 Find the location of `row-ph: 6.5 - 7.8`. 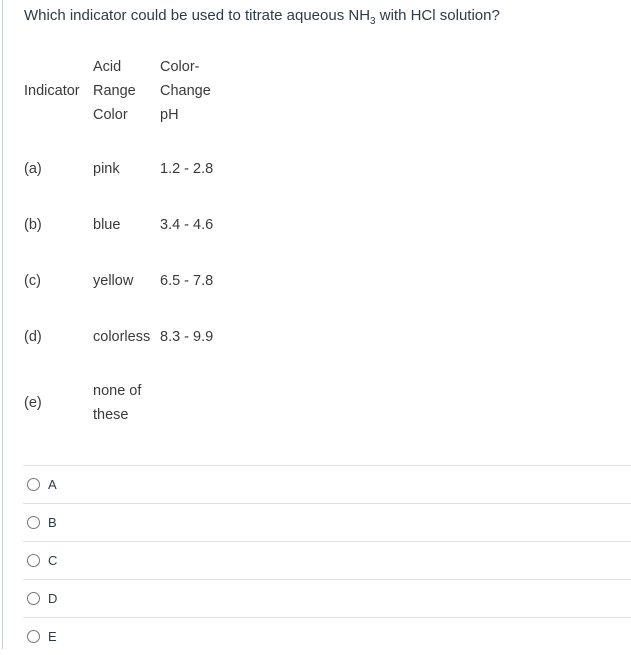

row-ph: 6.5 - 7.8 is located at coordinates (187, 281).